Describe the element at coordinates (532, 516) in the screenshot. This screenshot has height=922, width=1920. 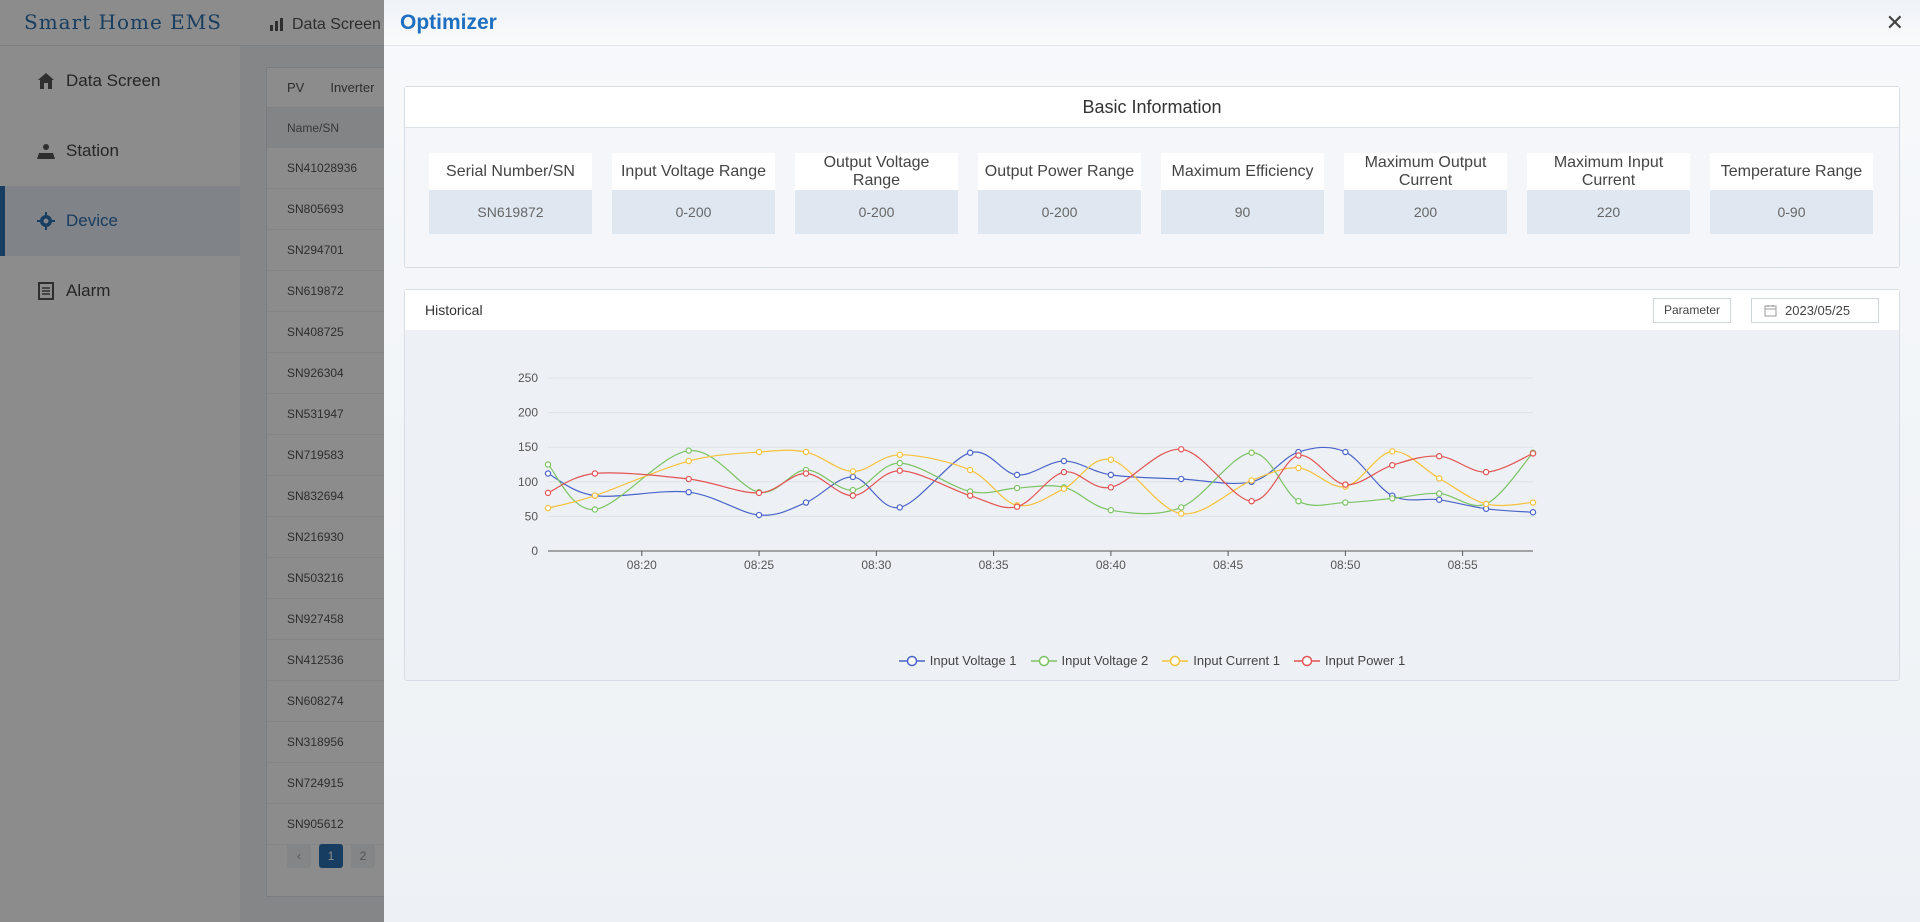
I see `y-tick-label: 50` at that location.